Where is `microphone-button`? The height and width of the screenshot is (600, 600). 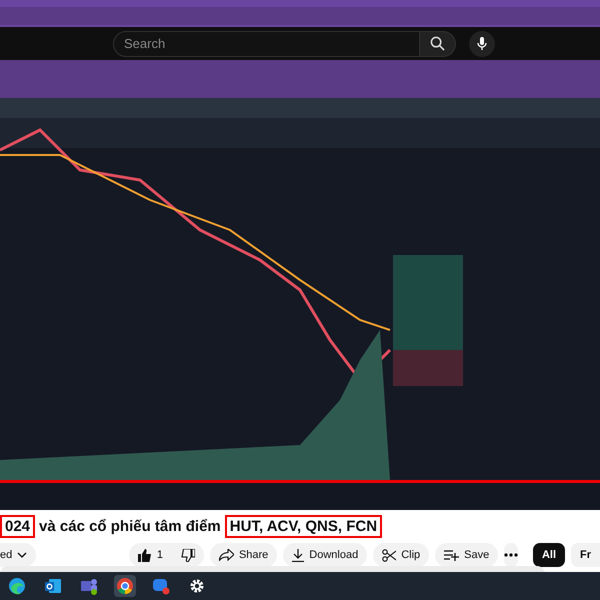
microphone-button is located at coordinates (482, 43).